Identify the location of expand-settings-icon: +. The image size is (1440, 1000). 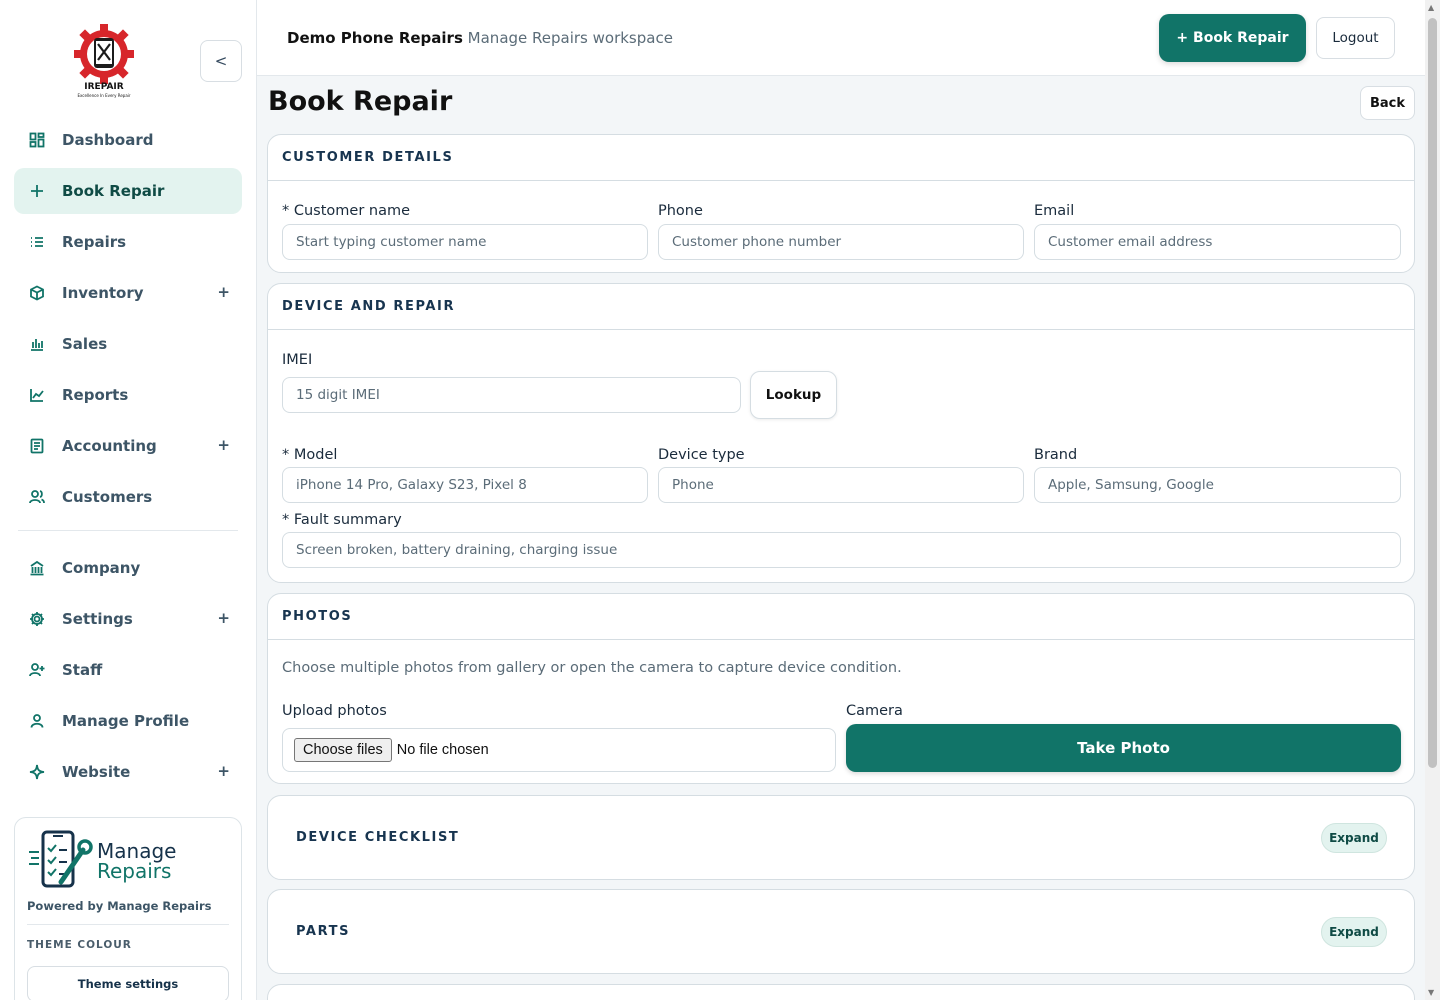
(223, 618).